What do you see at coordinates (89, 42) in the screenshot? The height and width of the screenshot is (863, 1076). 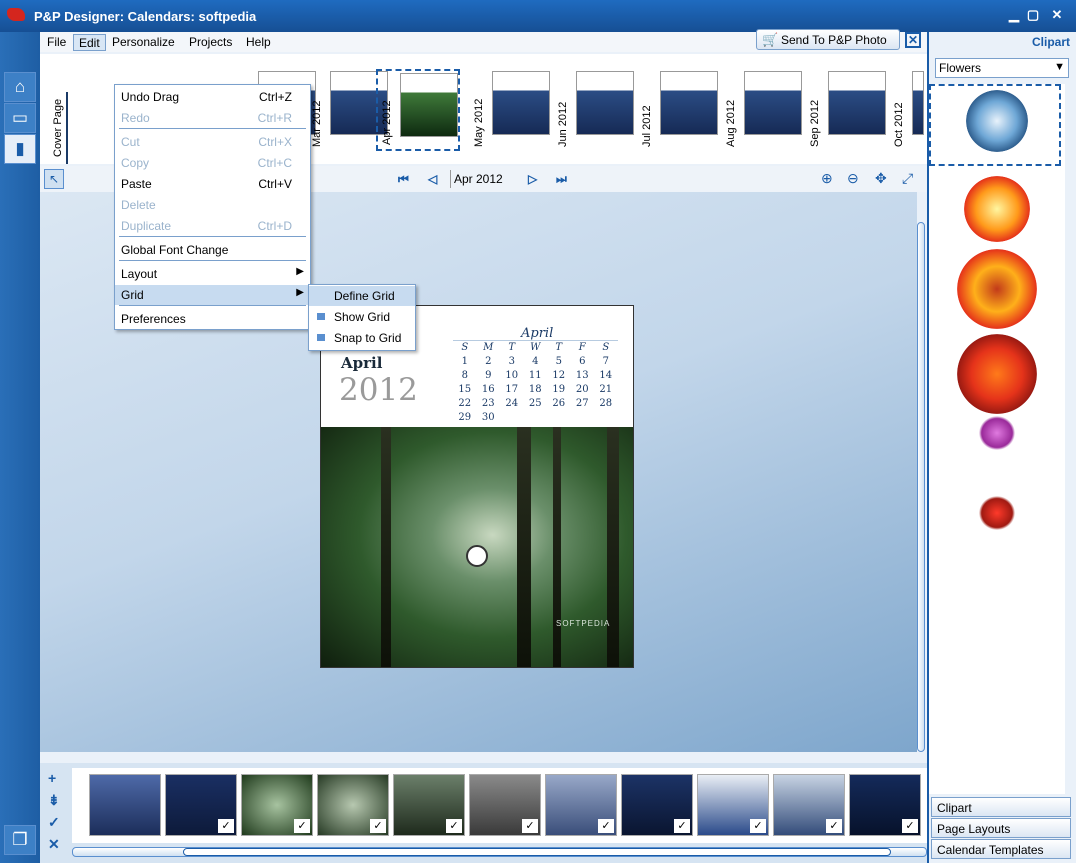 I see `menu-edit: Edit` at bounding box center [89, 42].